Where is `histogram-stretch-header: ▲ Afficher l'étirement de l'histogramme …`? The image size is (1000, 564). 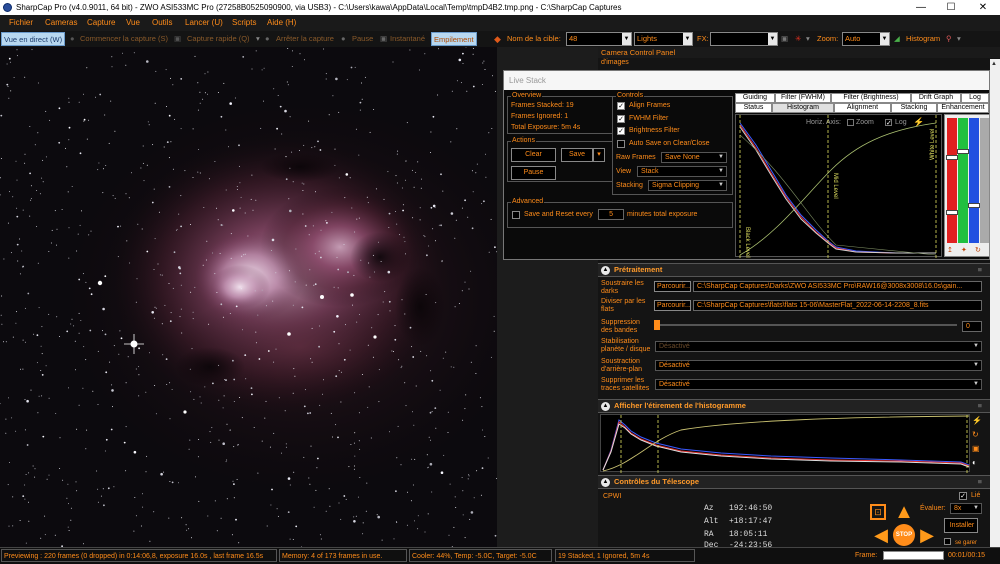
histogram-stretch-header: ▲ Afficher l'étirement de l'histogramme … is located at coordinates (794, 406).